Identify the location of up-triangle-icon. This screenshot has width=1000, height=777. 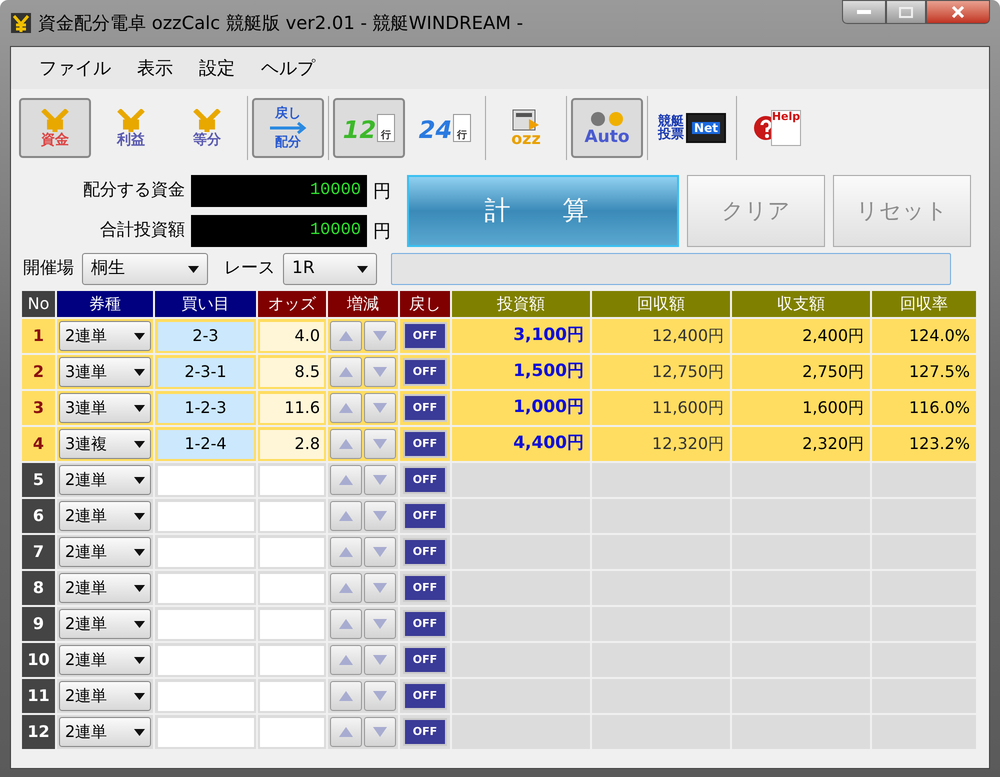
(346, 480).